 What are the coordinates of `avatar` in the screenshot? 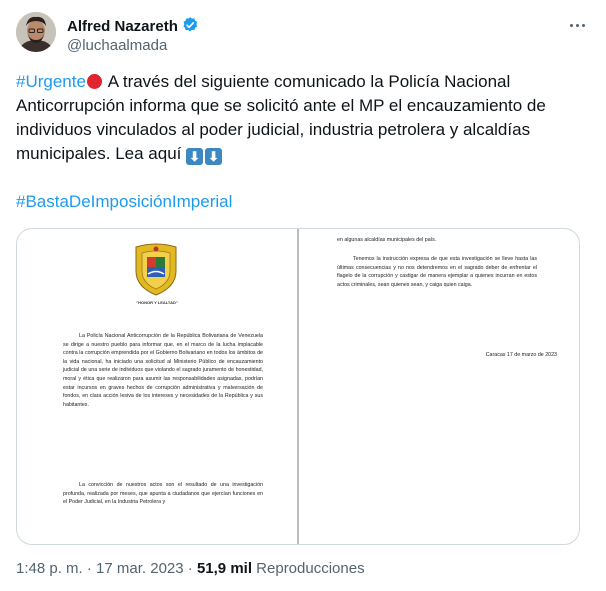 It's located at (36, 32).